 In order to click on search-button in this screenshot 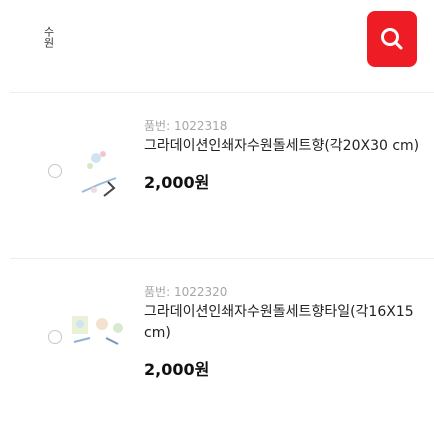, I will do `click(392, 39)`.